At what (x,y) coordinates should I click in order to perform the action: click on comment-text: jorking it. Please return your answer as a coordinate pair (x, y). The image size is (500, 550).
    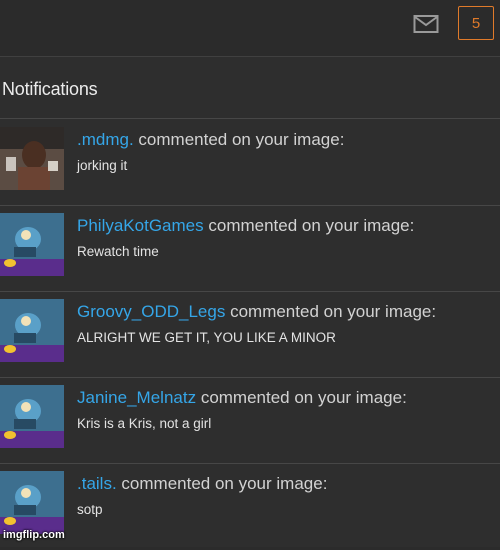
    Looking at the image, I should click on (102, 165).